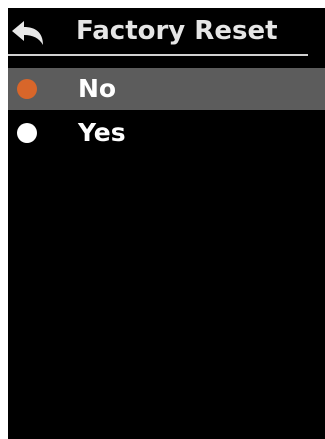 This screenshot has height=439, width=325. What do you see at coordinates (158, 55) in the screenshot?
I see `header-divider` at bounding box center [158, 55].